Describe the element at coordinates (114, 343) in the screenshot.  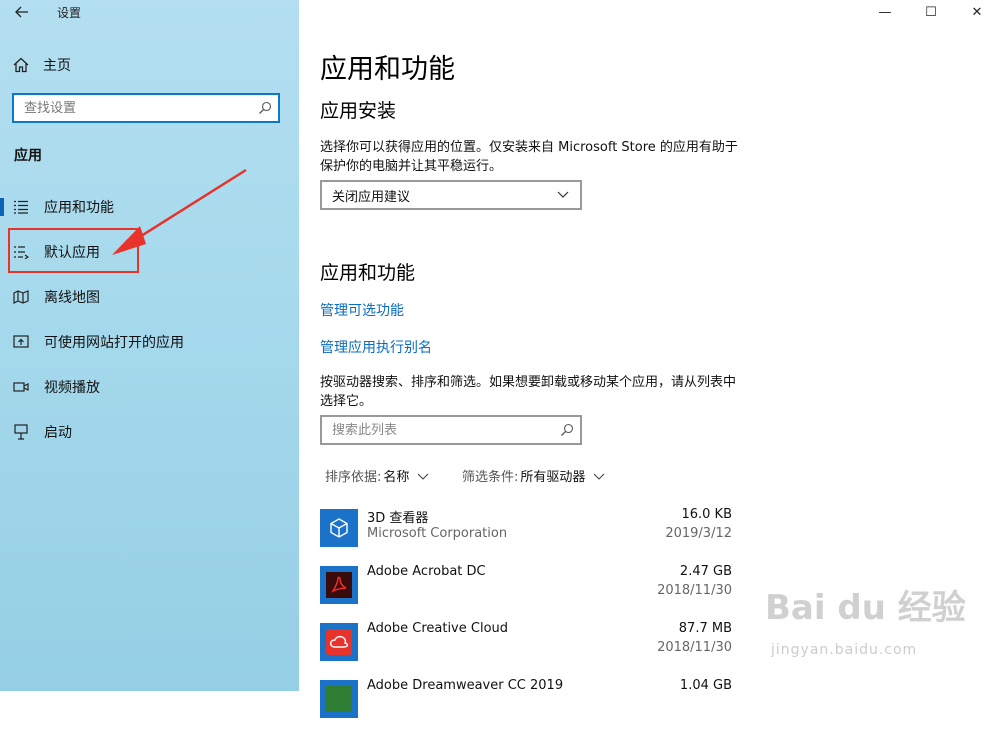
I see `sidebar-item-label: 可使用网站打开的应用` at that location.